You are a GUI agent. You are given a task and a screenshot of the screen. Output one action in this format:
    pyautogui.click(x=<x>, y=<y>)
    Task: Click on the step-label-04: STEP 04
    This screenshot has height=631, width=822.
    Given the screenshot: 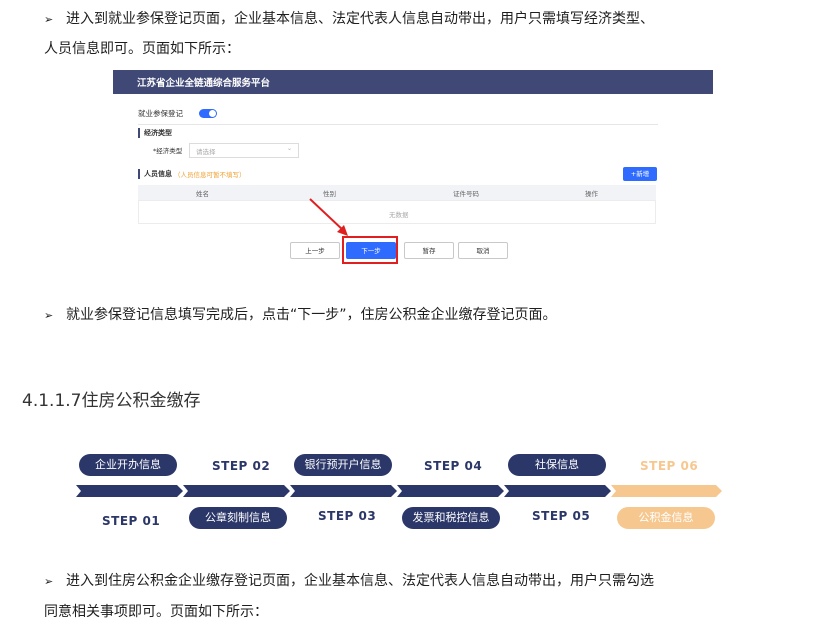 What is the action you would take?
    pyautogui.click(x=453, y=466)
    